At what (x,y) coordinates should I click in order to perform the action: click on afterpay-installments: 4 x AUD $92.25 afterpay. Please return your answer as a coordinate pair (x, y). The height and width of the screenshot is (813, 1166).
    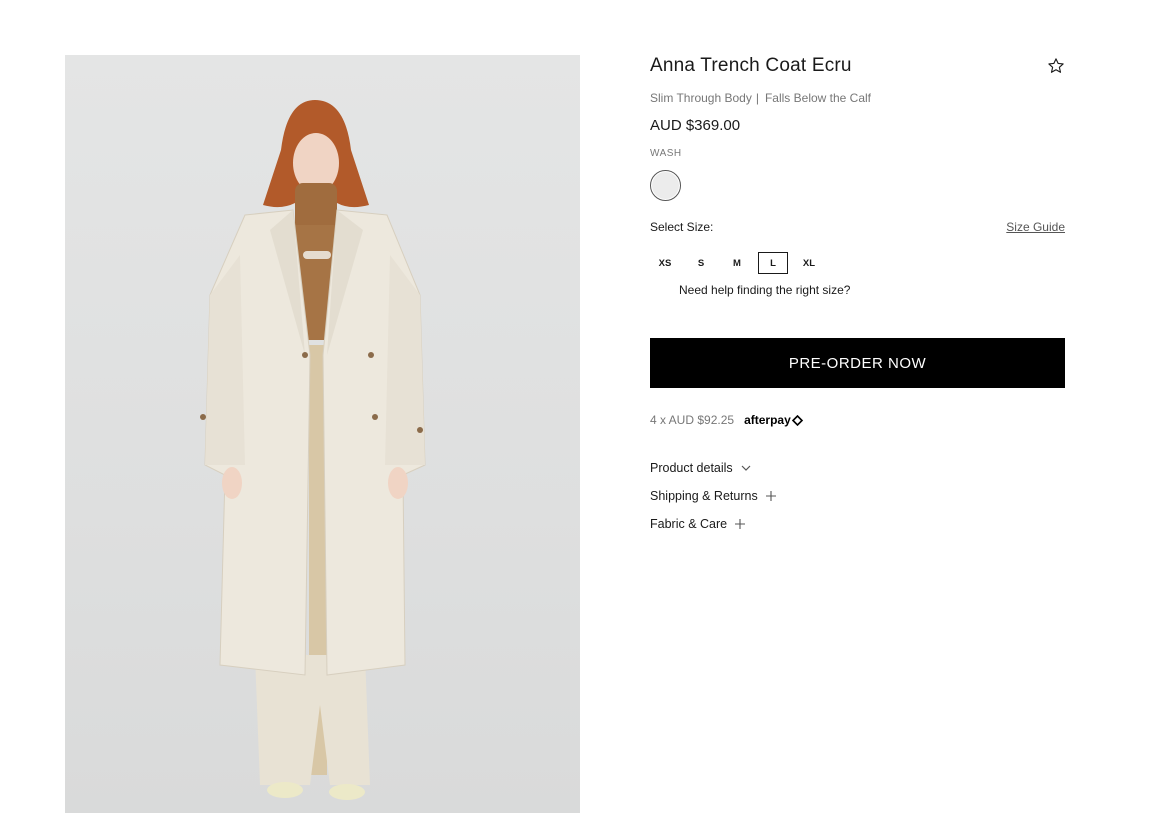
    Looking at the image, I should click on (857, 420).